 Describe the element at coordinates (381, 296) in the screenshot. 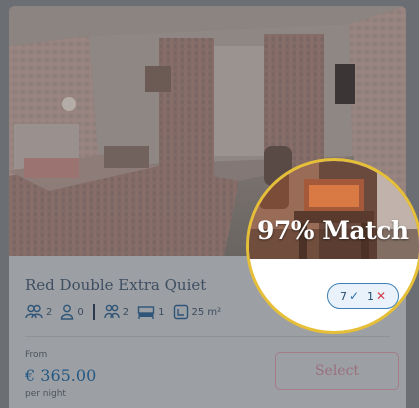

I see `cross-icon: ✕` at that location.